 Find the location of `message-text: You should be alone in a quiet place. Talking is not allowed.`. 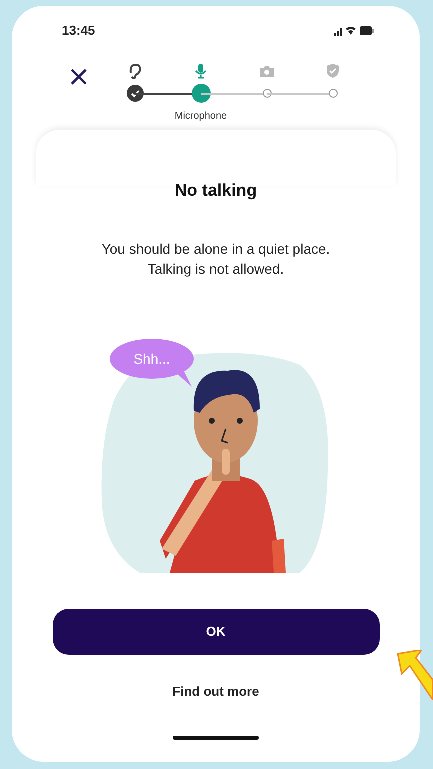

message-text: You should be alone in a quiet place. Talking is not allowed. is located at coordinates (216, 259).